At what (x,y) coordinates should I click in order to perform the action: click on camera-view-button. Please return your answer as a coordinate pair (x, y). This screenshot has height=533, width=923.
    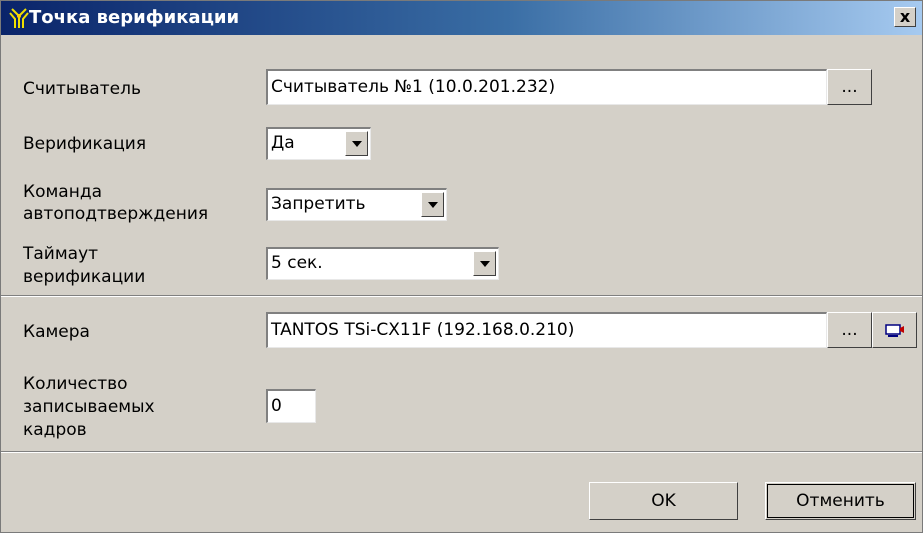
    Looking at the image, I should click on (894, 330).